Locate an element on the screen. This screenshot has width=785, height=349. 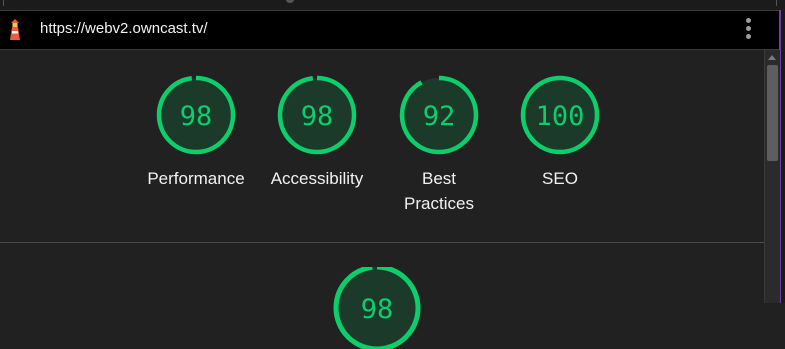
section-divider is located at coordinates (382, 242).